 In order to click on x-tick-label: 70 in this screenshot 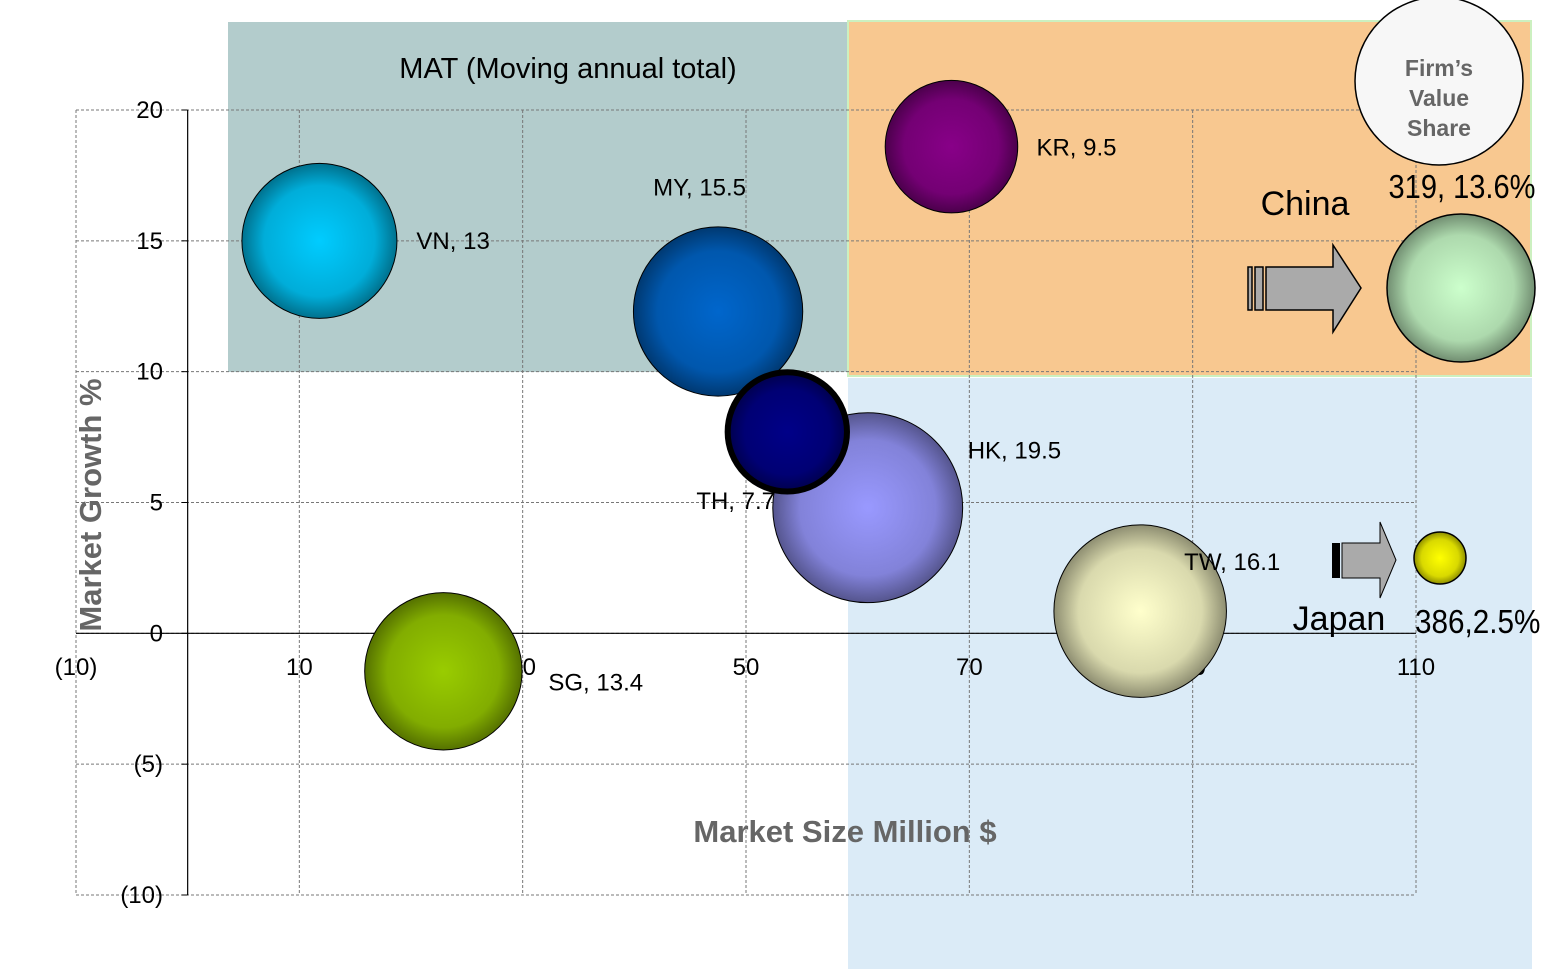, I will do `click(969, 667)`.